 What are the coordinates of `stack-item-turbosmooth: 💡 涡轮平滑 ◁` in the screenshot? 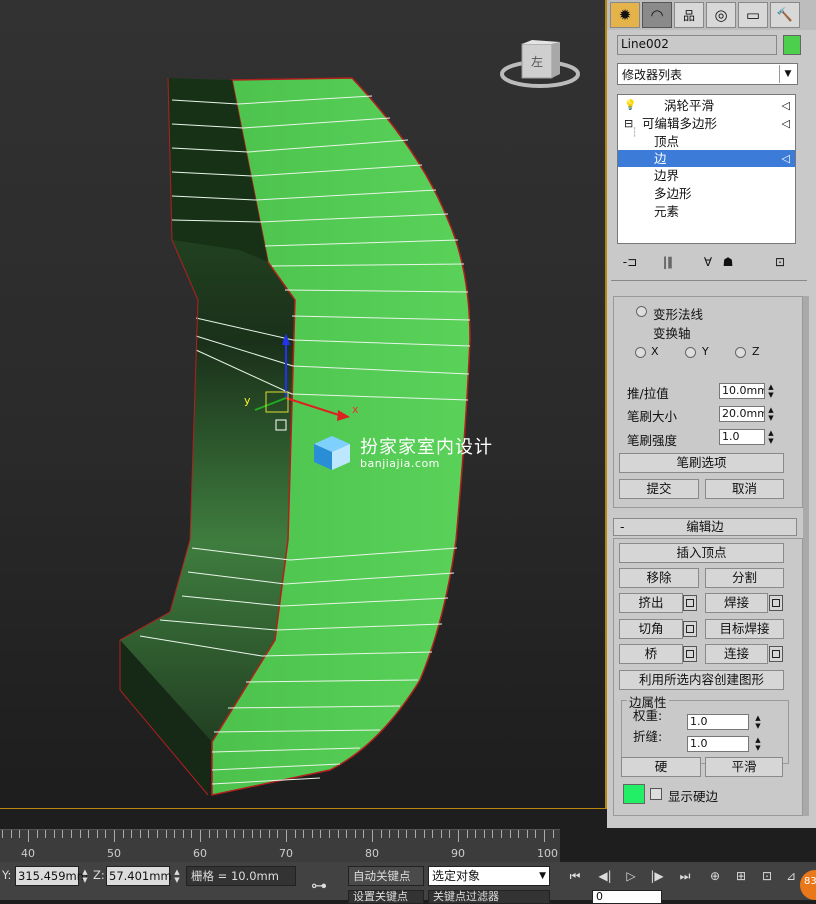 It's located at (706, 105).